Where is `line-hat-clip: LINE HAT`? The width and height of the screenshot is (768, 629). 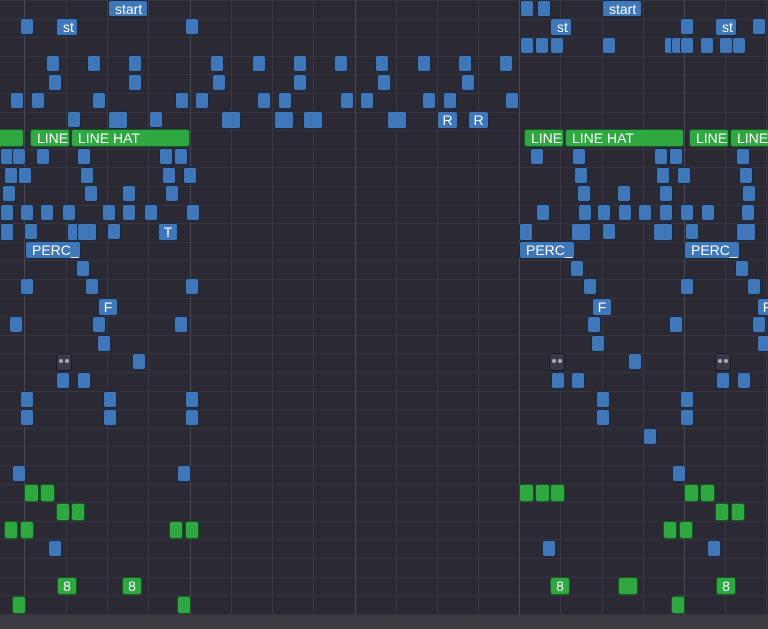
line-hat-clip: LINE HAT is located at coordinates (130, 138).